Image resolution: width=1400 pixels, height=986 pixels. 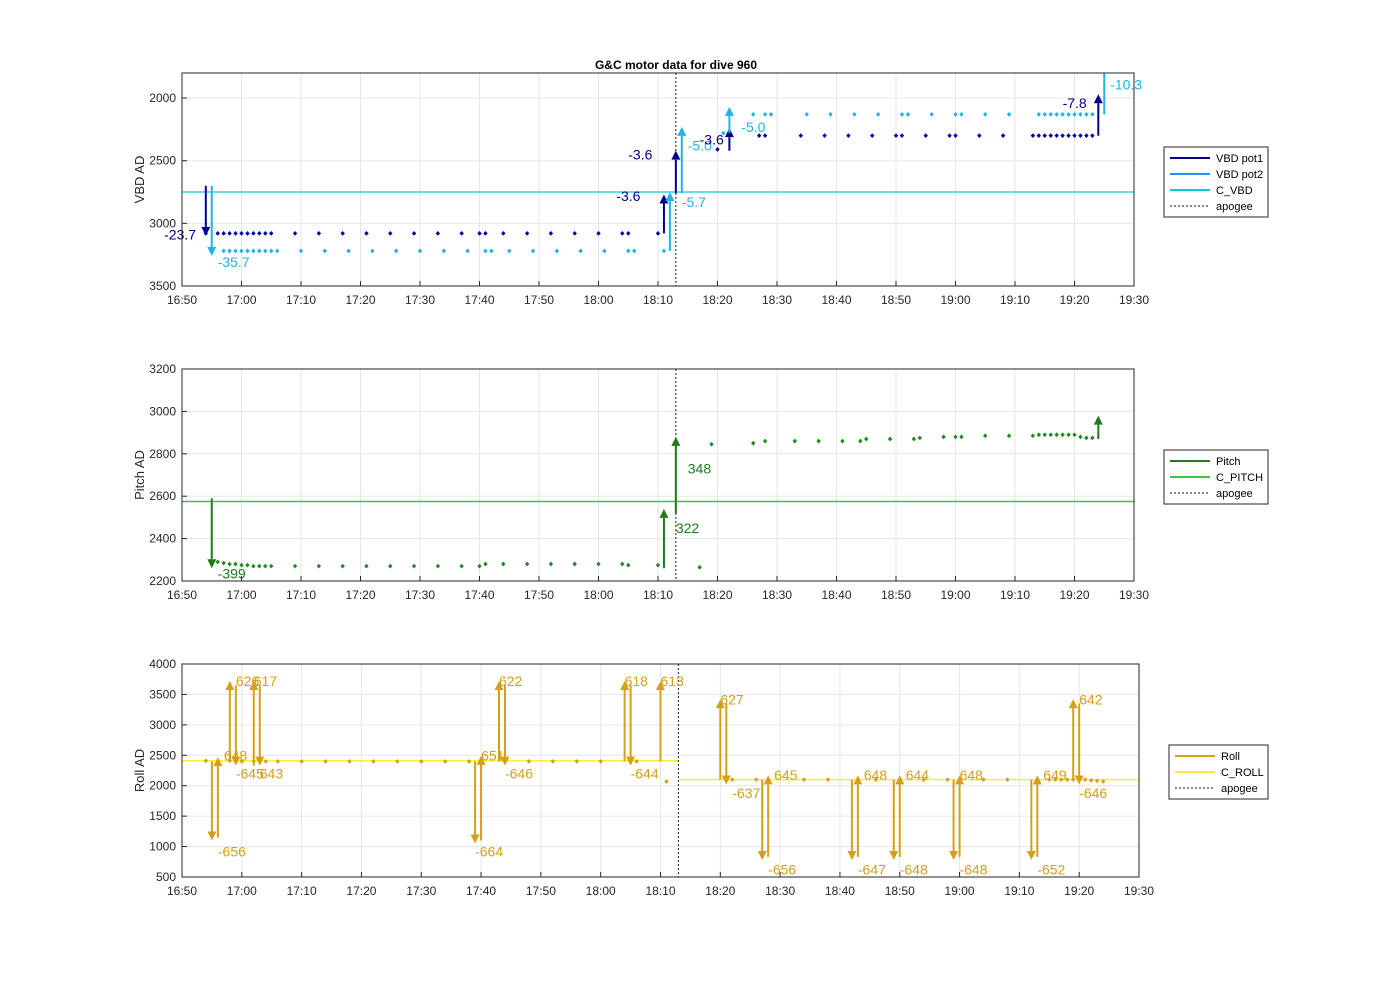 What do you see at coordinates (700, 469) in the screenshot?
I see `arrow-label: 348` at bounding box center [700, 469].